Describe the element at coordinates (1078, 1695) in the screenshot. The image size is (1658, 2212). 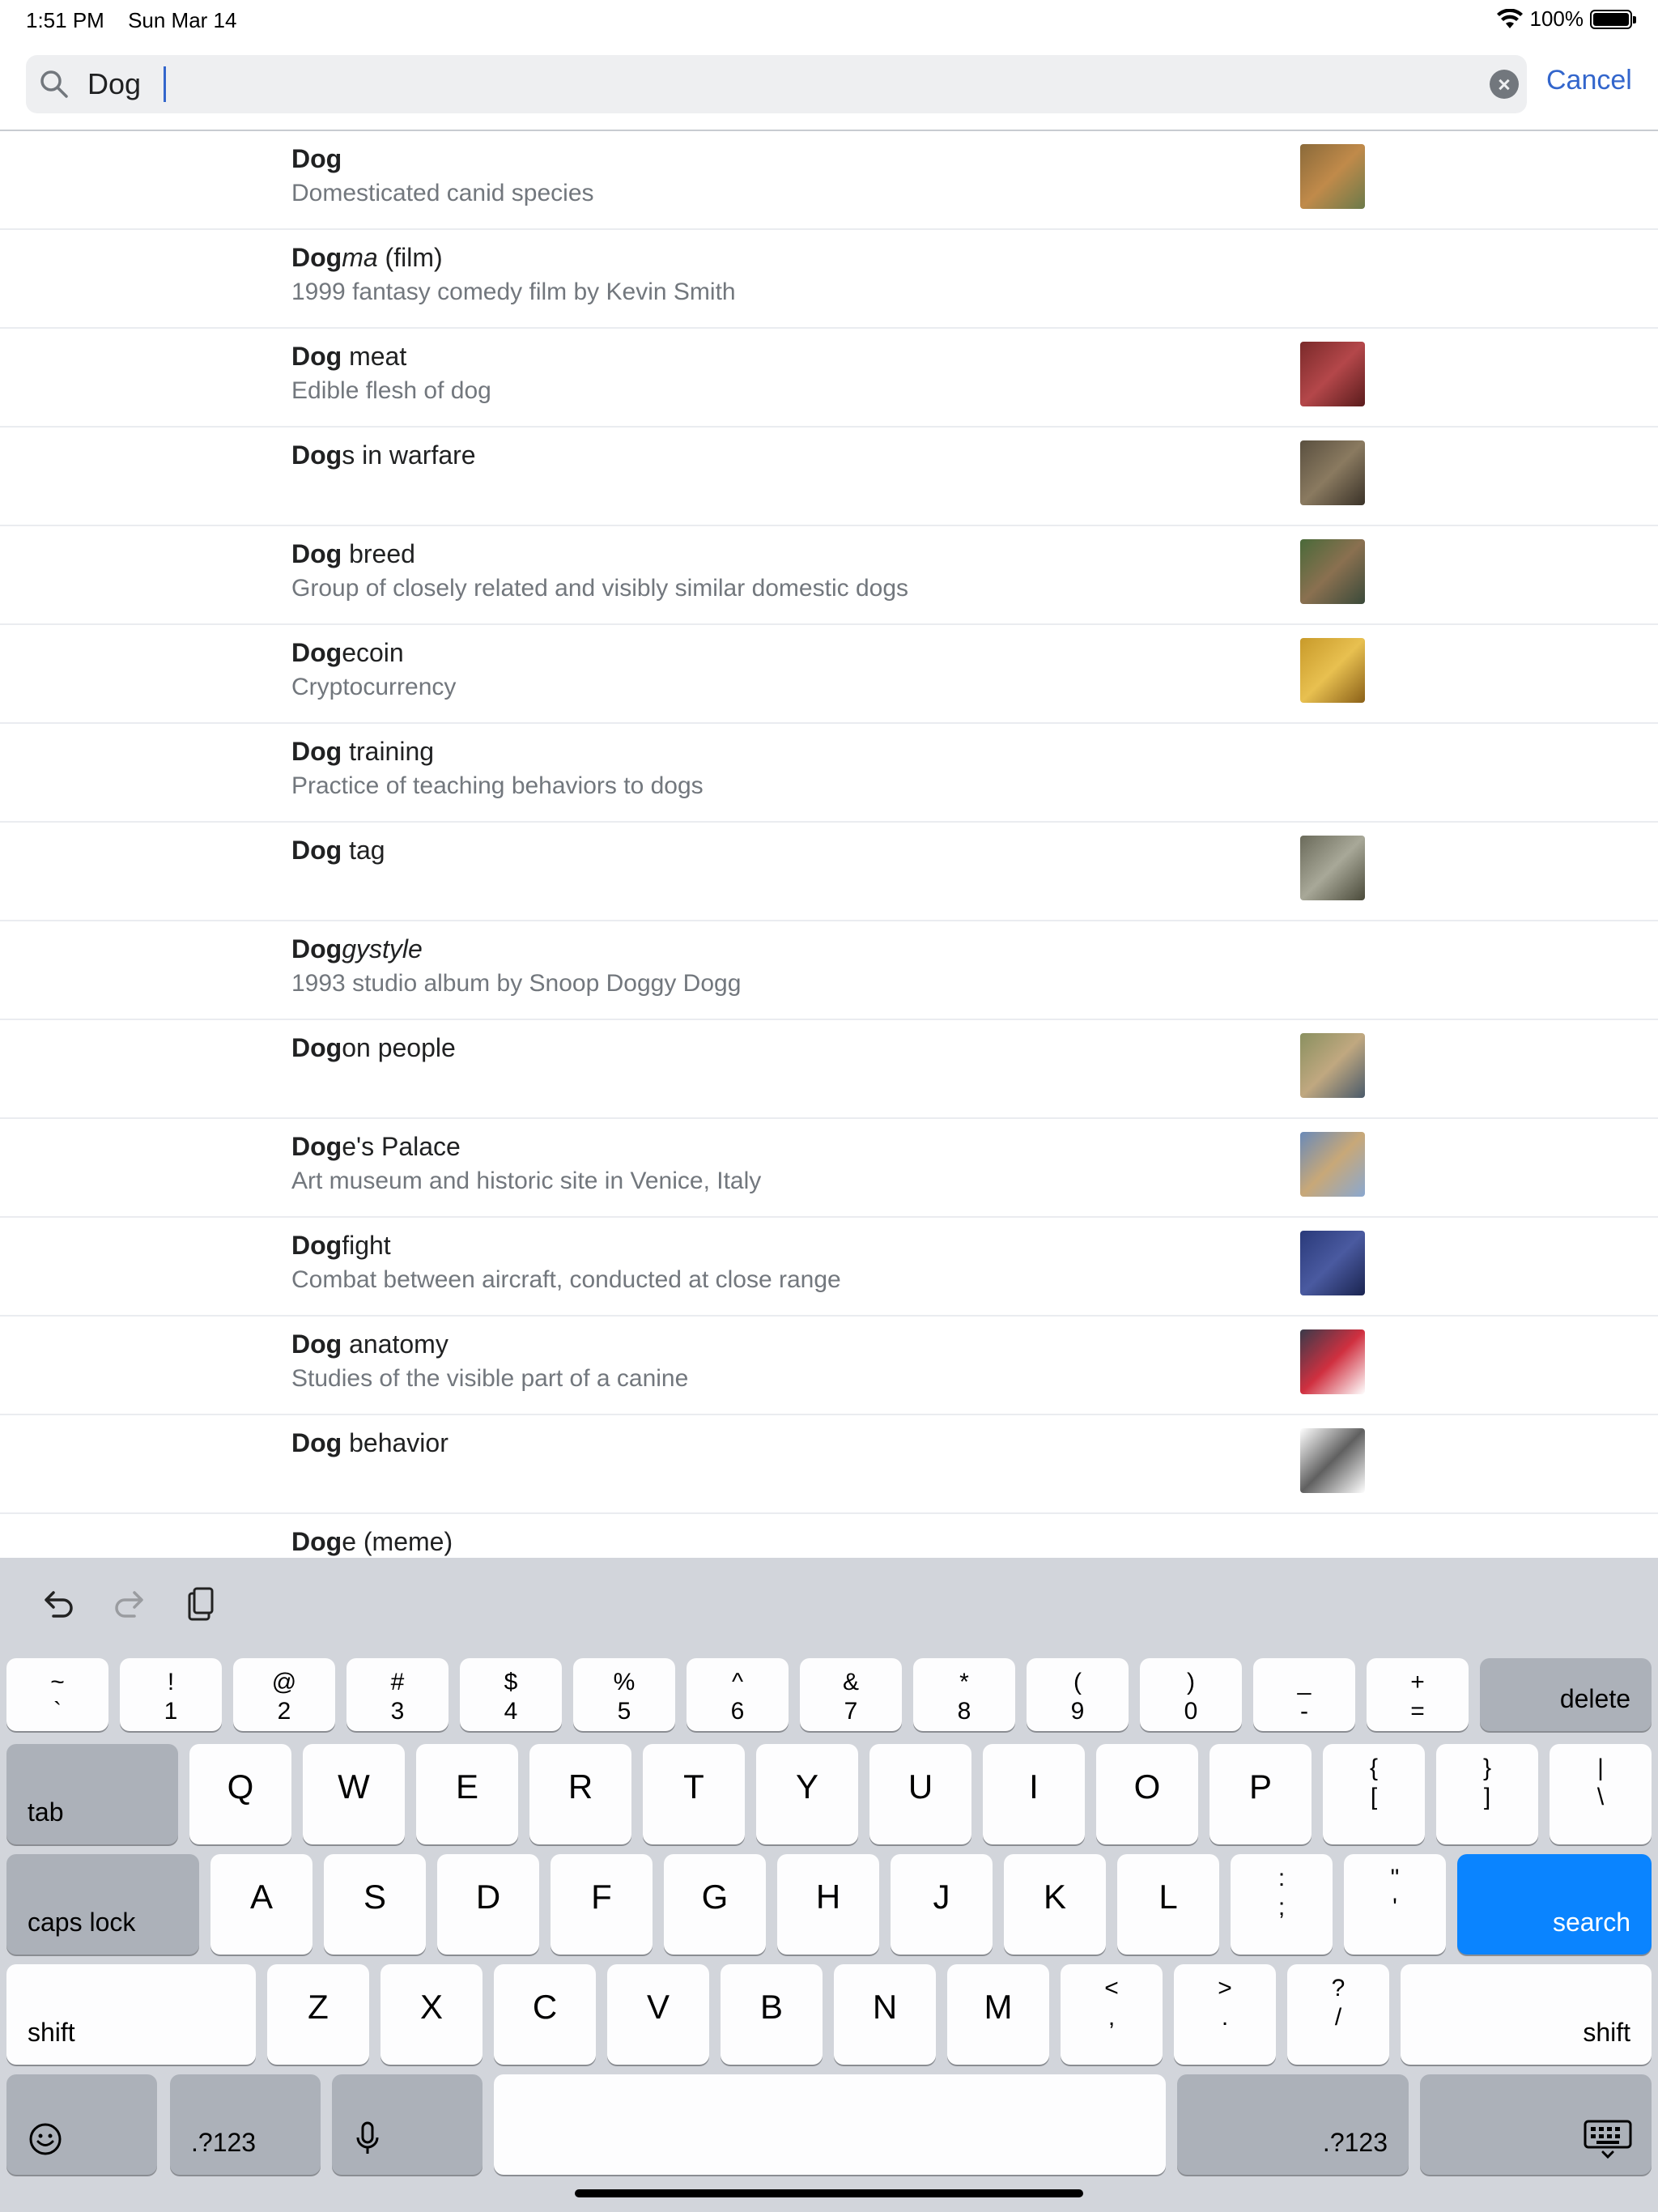
I see `key-9: (9` at that location.